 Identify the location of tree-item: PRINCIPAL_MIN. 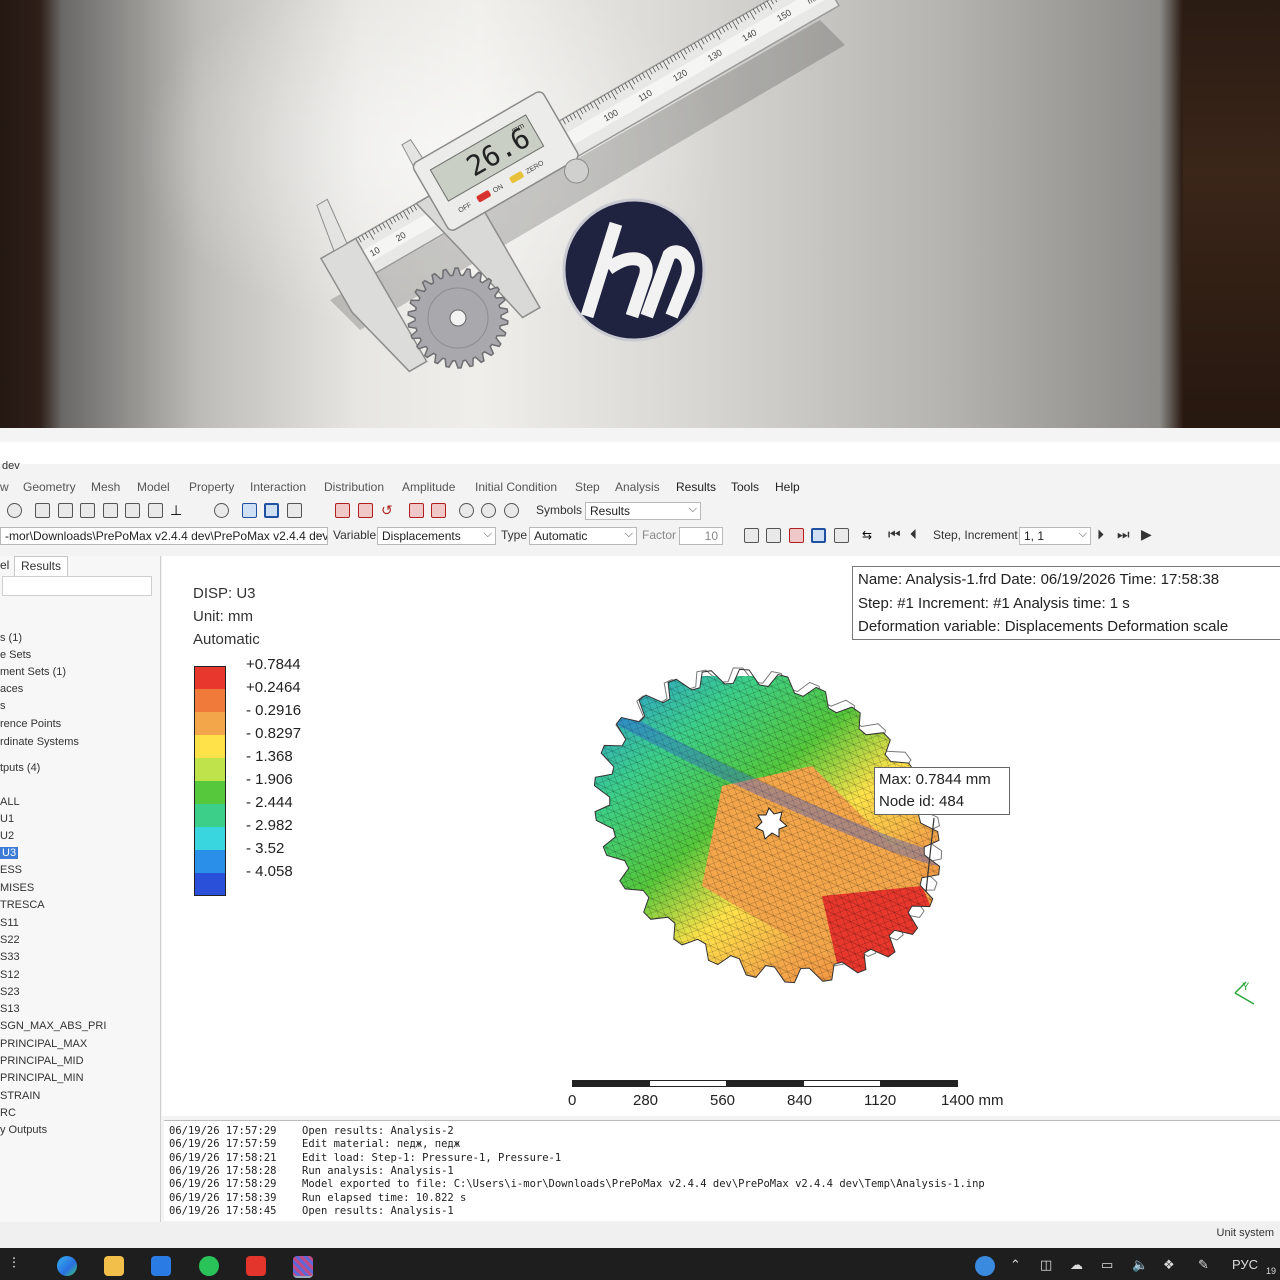
(42, 1078).